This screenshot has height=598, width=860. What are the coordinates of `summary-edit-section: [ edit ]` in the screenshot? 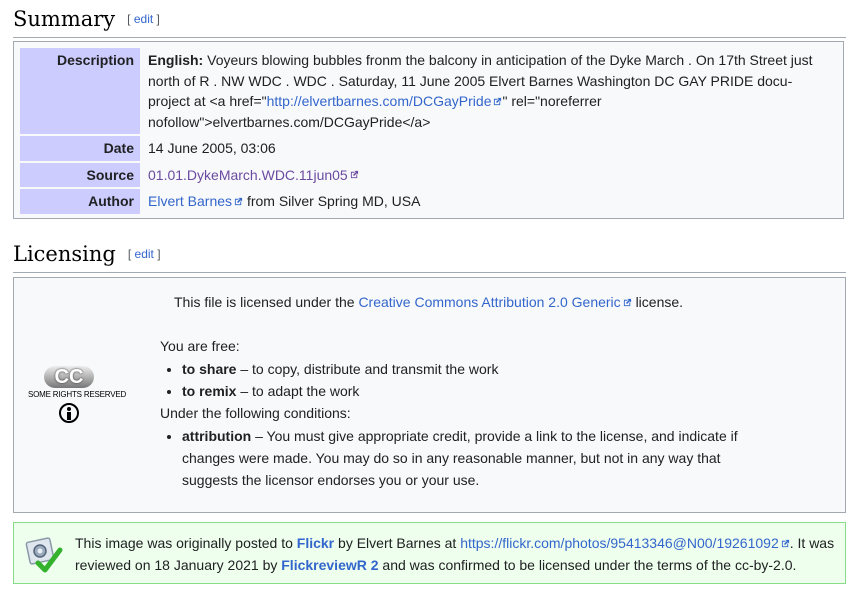 It's located at (143, 19).